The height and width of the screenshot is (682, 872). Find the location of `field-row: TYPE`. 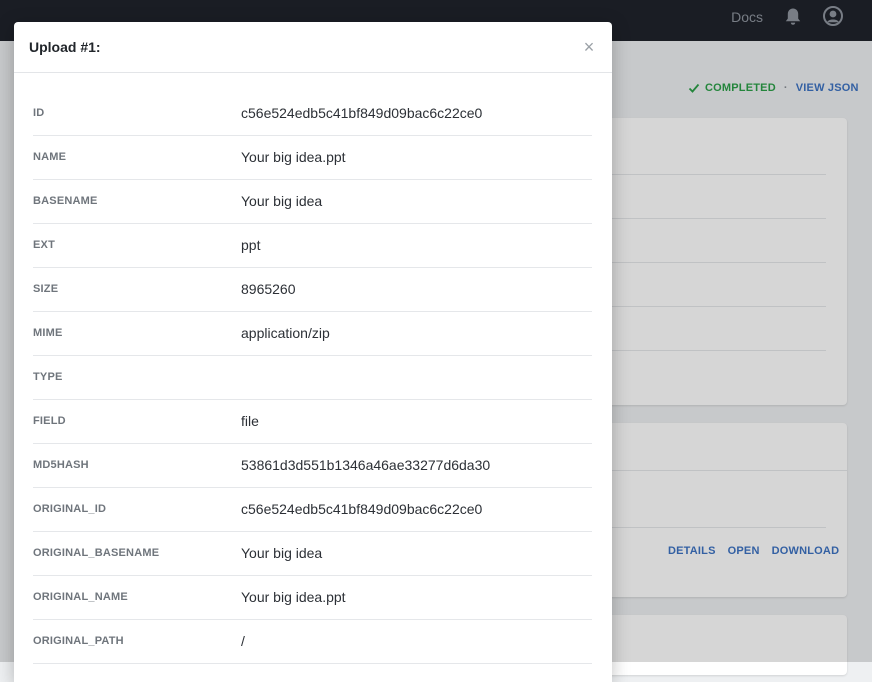

field-row: TYPE is located at coordinates (312, 378).